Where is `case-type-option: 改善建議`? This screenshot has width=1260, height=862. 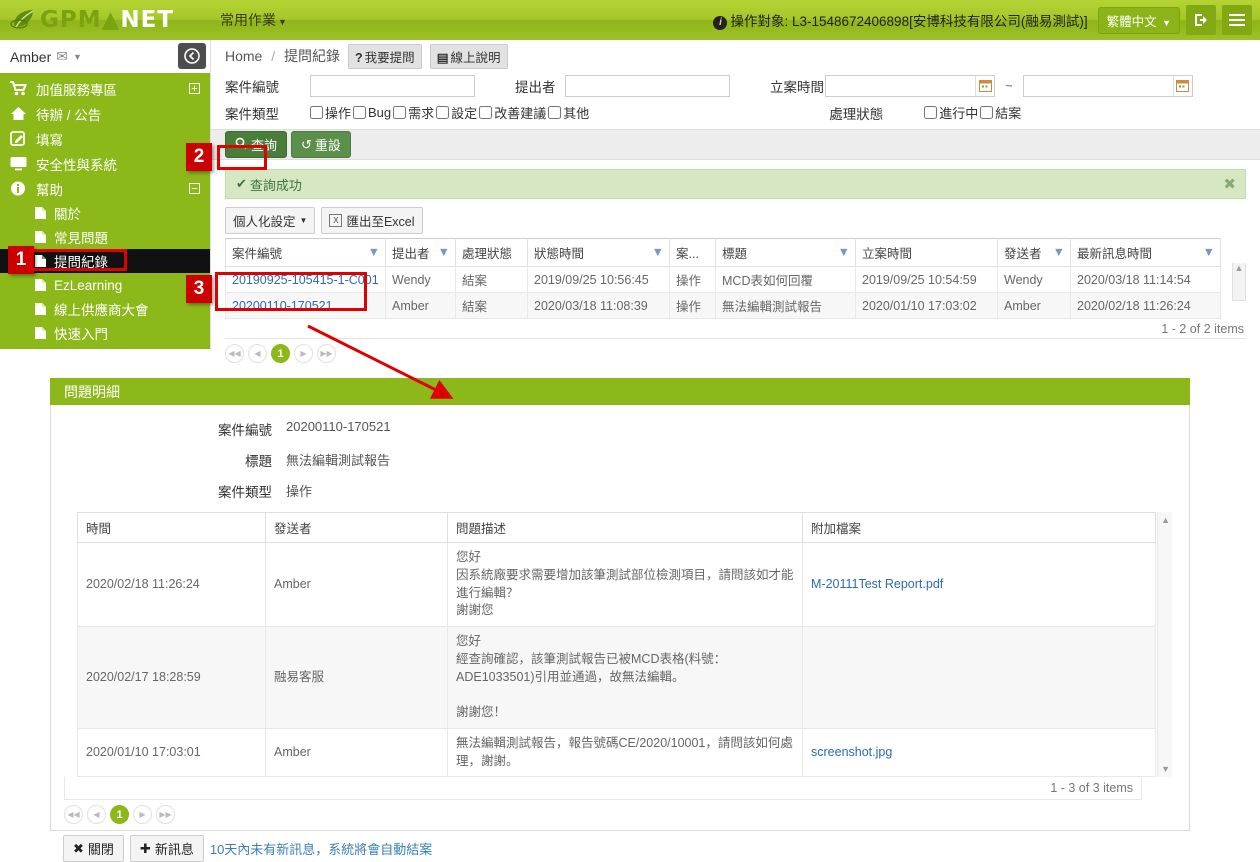 case-type-option: 改善建議 is located at coordinates (512, 112).